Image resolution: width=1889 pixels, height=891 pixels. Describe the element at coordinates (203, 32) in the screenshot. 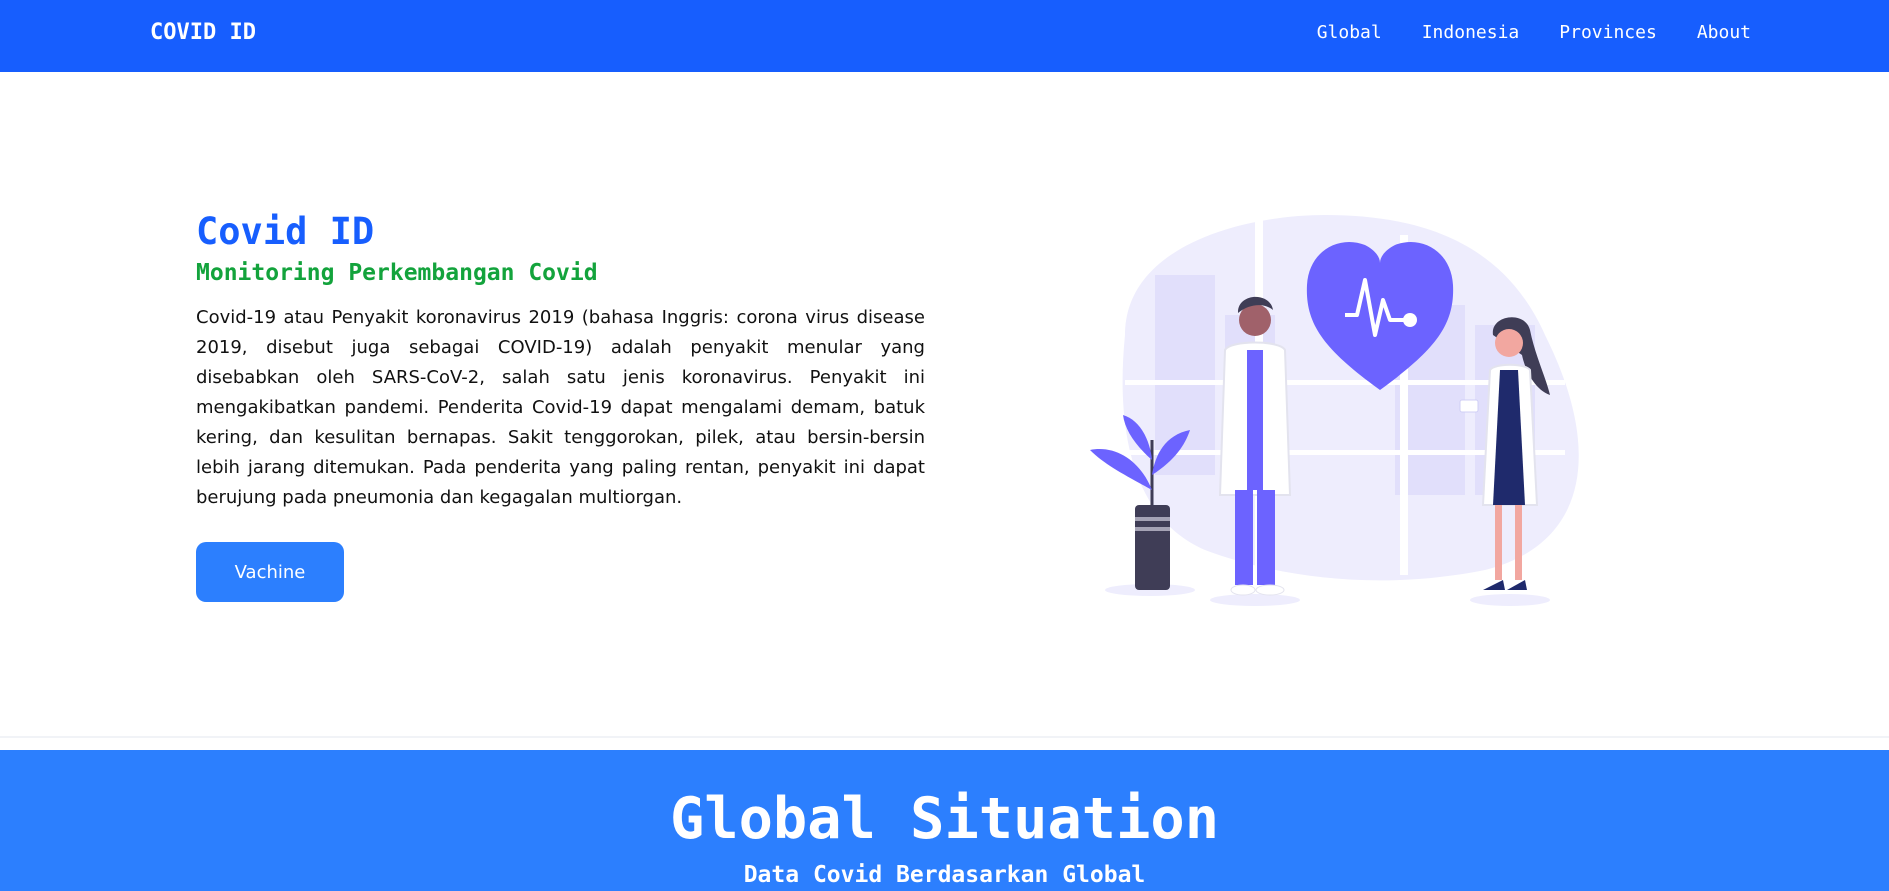

I see `brand-logo: COVID ID` at that location.